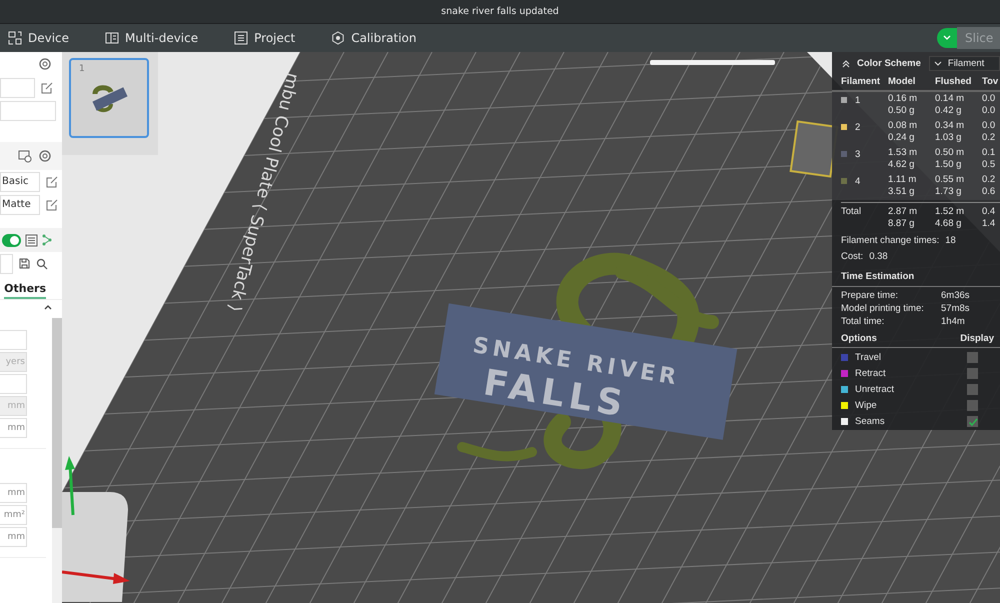  Describe the element at coordinates (950, 212) in the screenshot. I see `table-cell-text: 1.52 m` at that location.